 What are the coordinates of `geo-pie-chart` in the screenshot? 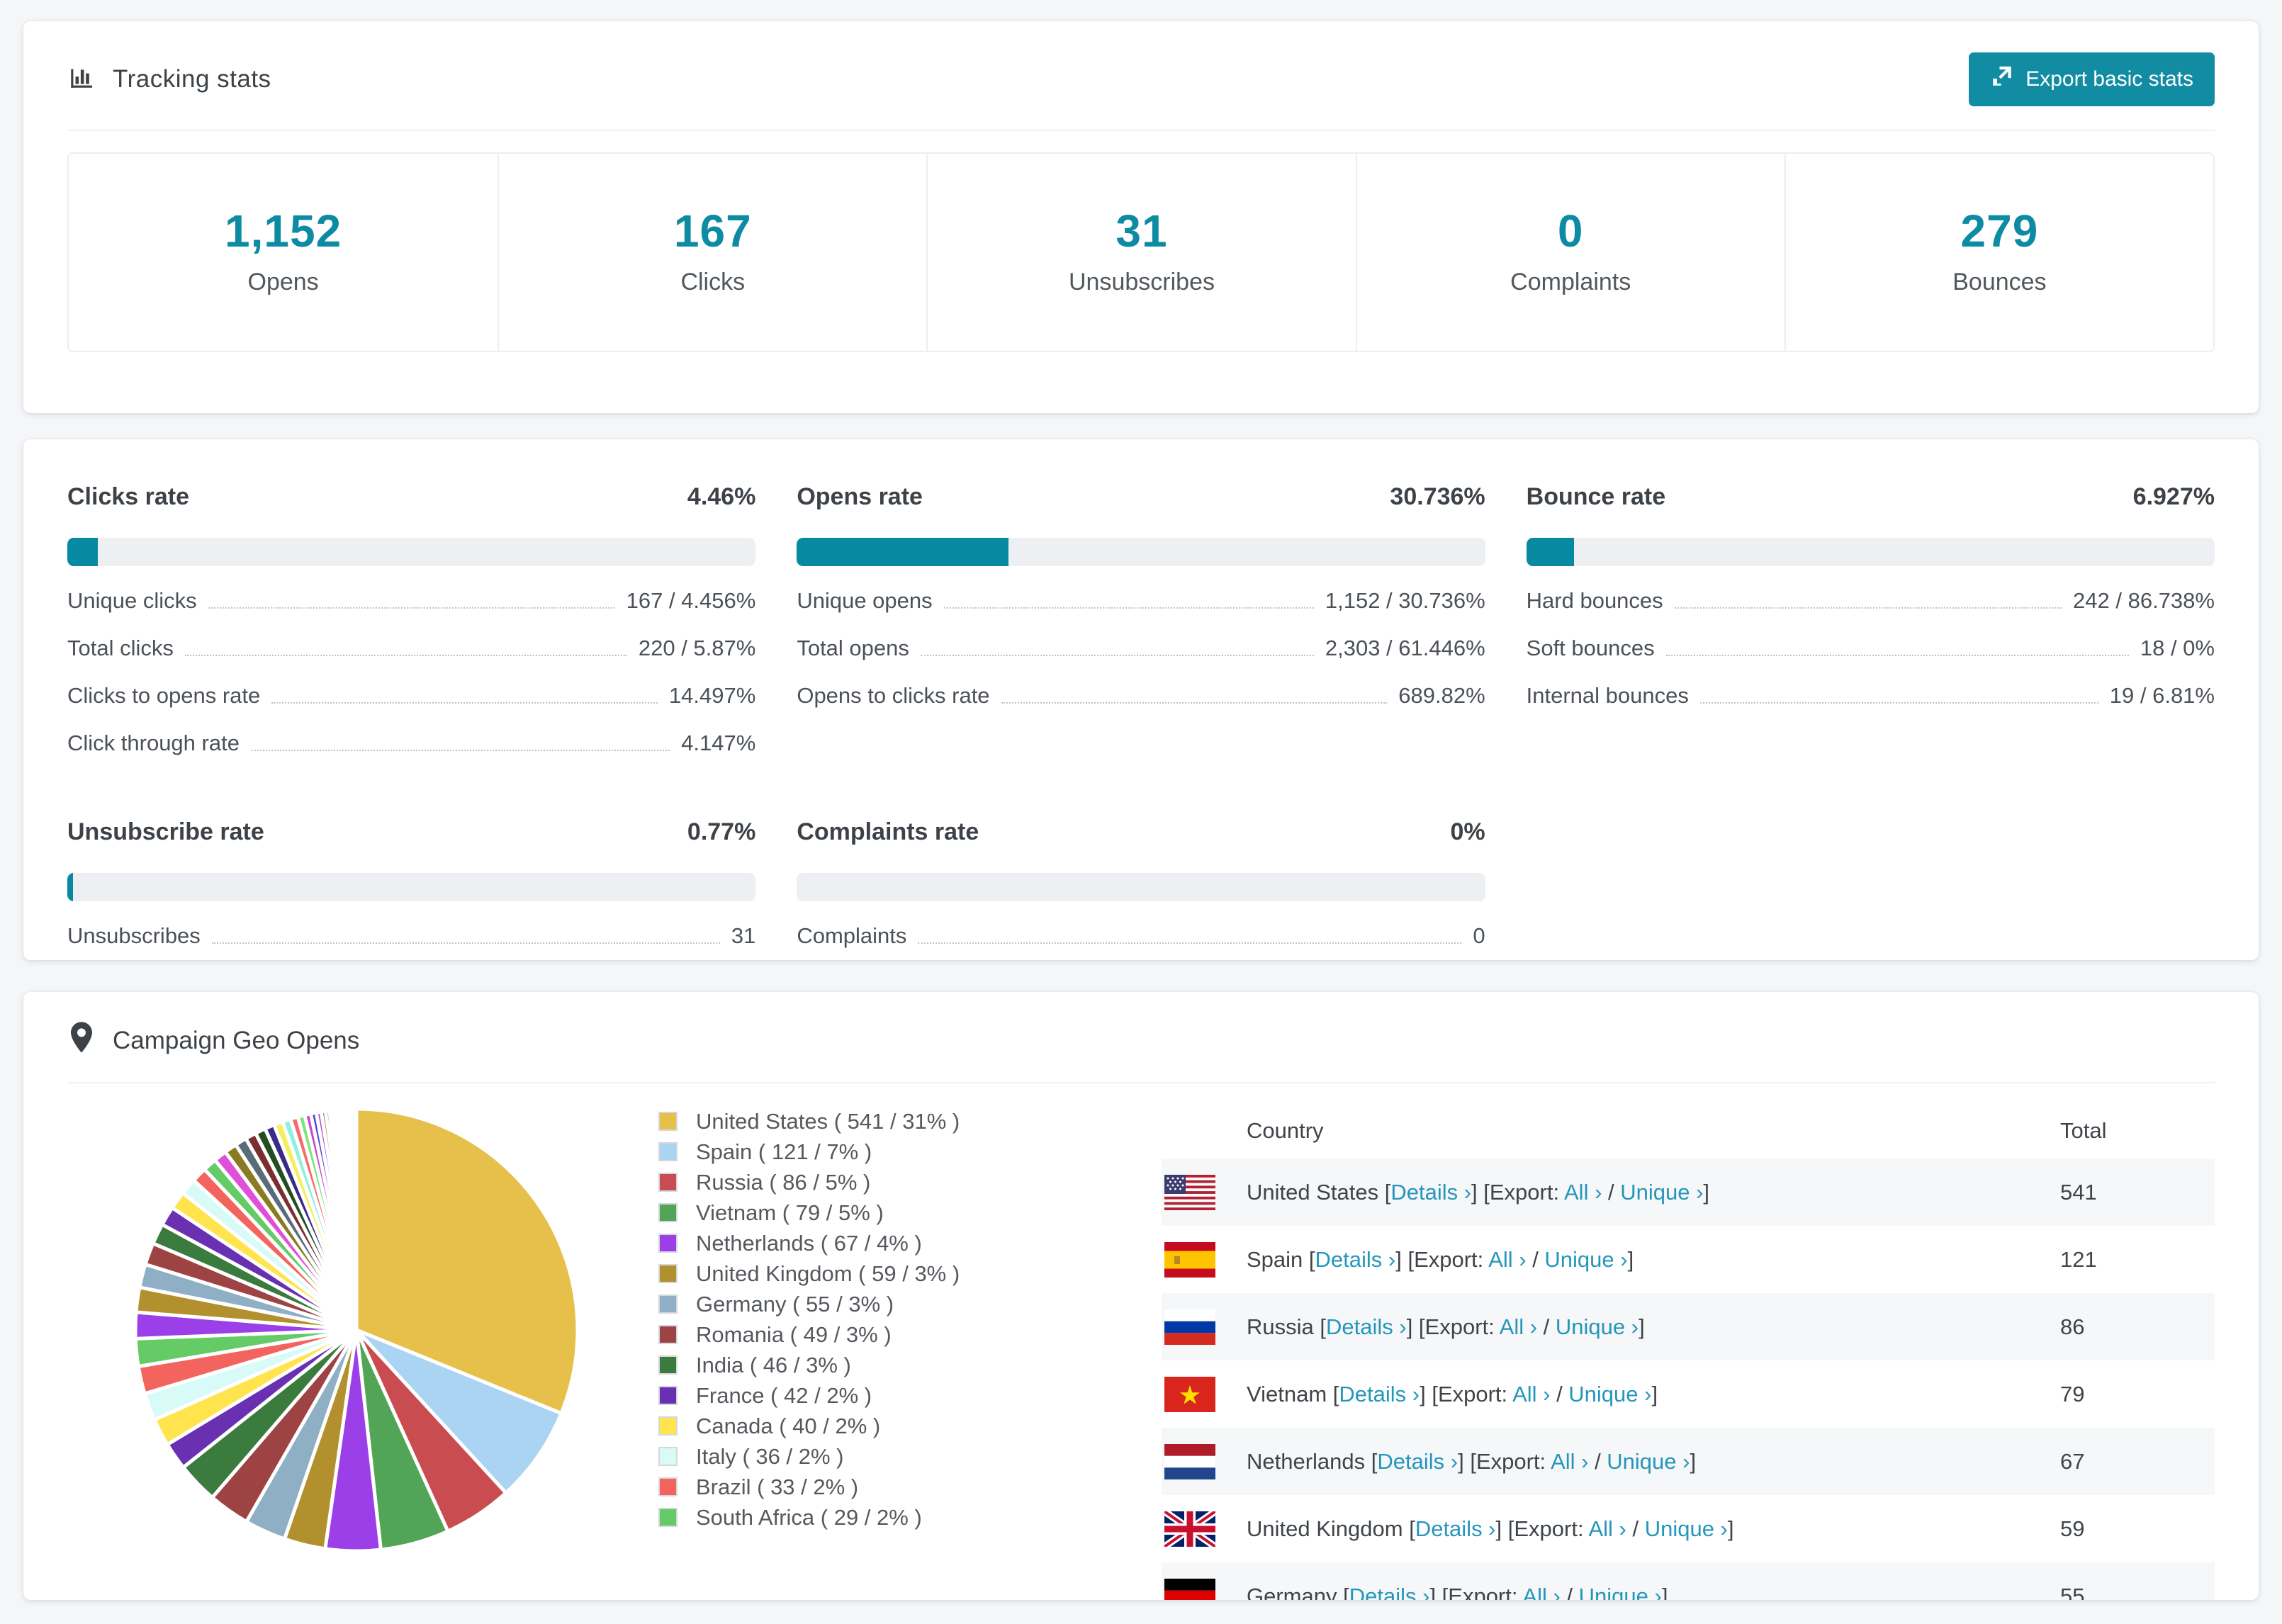 It's located at (357, 1330).